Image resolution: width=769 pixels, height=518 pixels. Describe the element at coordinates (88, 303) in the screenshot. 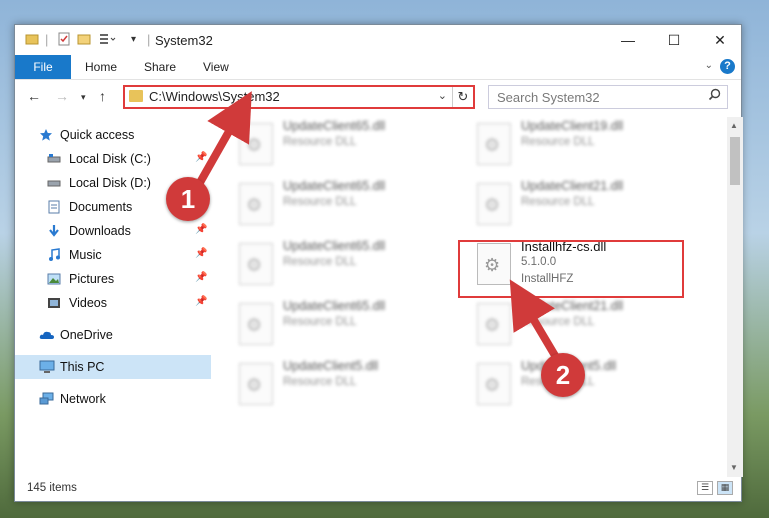

I see `sidebar-item-label: Videos` at that location.